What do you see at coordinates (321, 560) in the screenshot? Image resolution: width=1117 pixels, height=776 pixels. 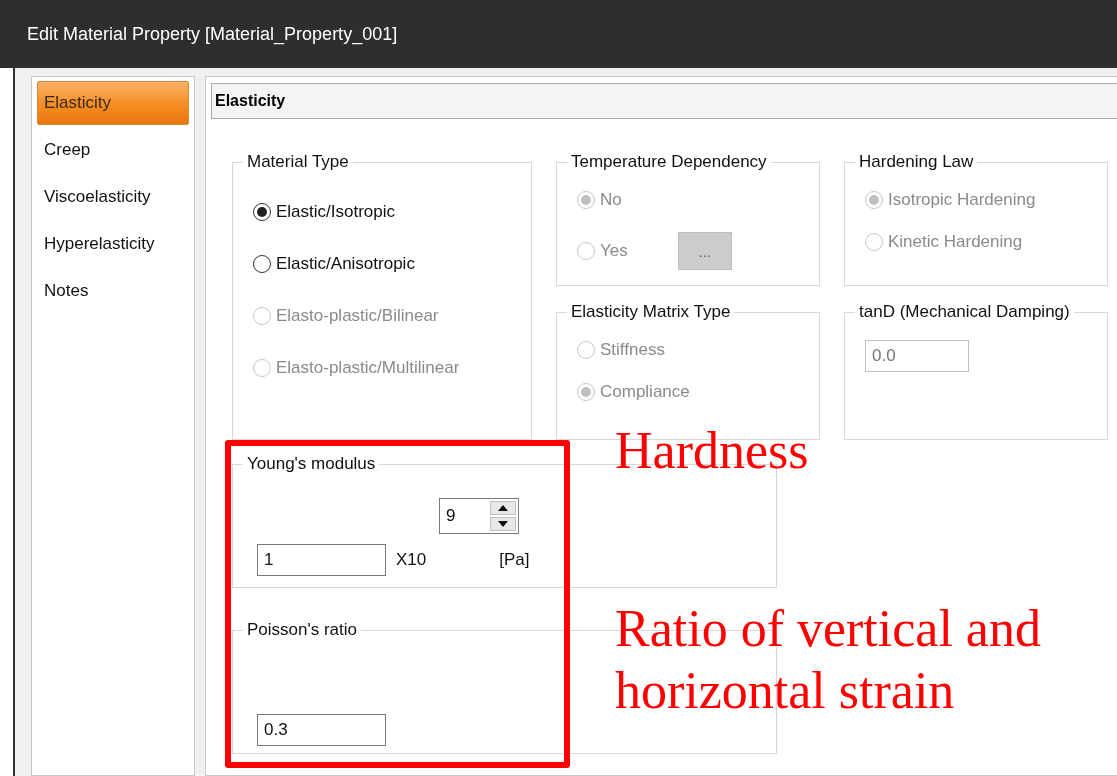 I see `input-field: 1` at bounding box center [321, 560].